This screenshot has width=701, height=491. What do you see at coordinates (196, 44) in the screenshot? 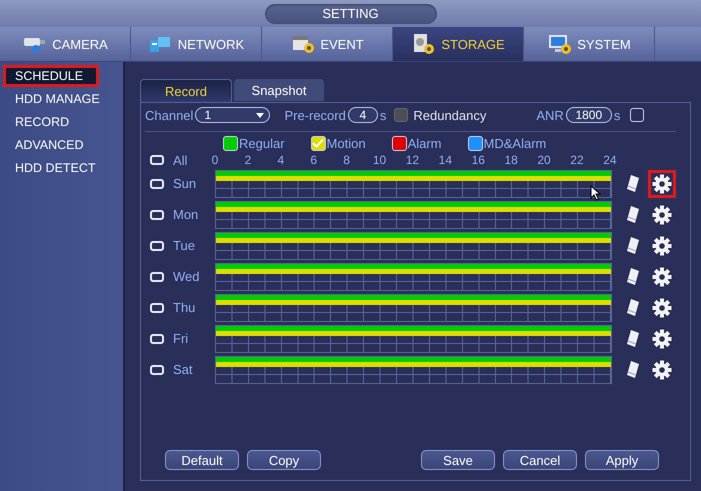
I see `menu-tab: NETWORK` at bounding box center [196, 44].